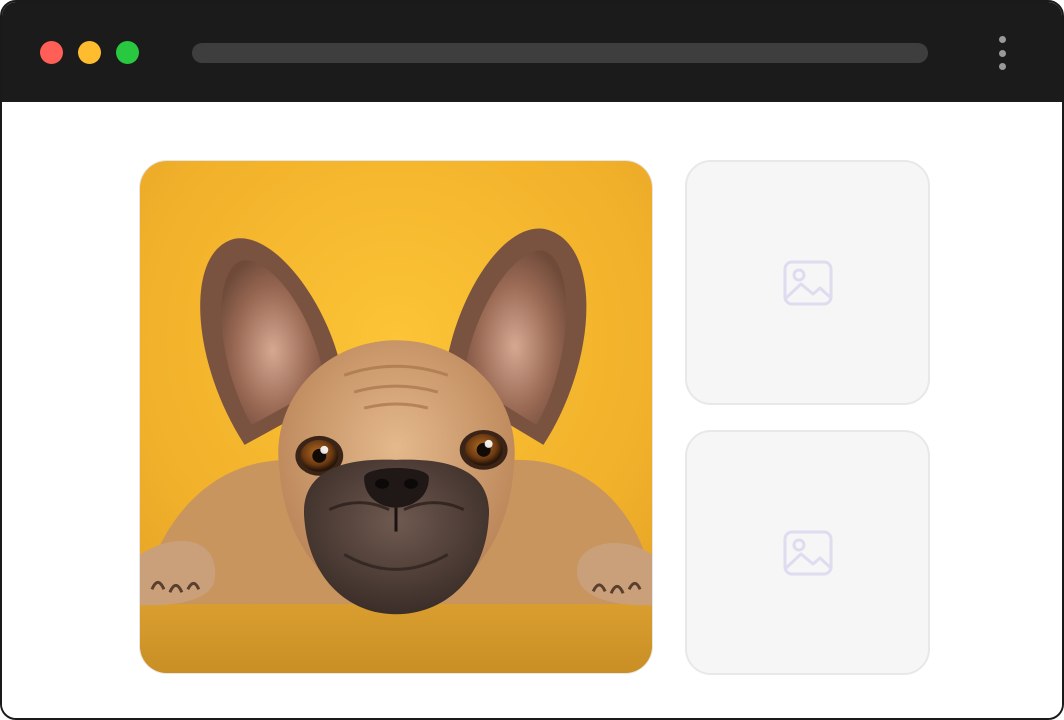 The width and height of the screenshot is (1064, 720). I want to click on title-bar, so click(532, 52).